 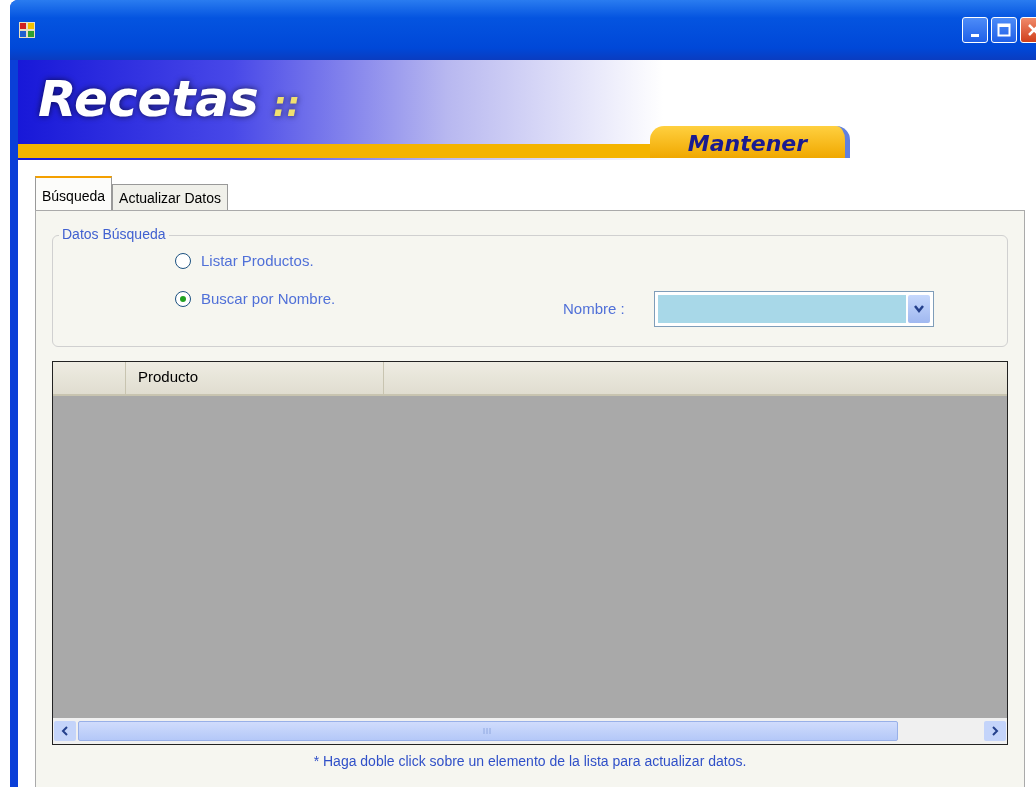 I want to click on maximize-button, so click(x=1004, y=30).